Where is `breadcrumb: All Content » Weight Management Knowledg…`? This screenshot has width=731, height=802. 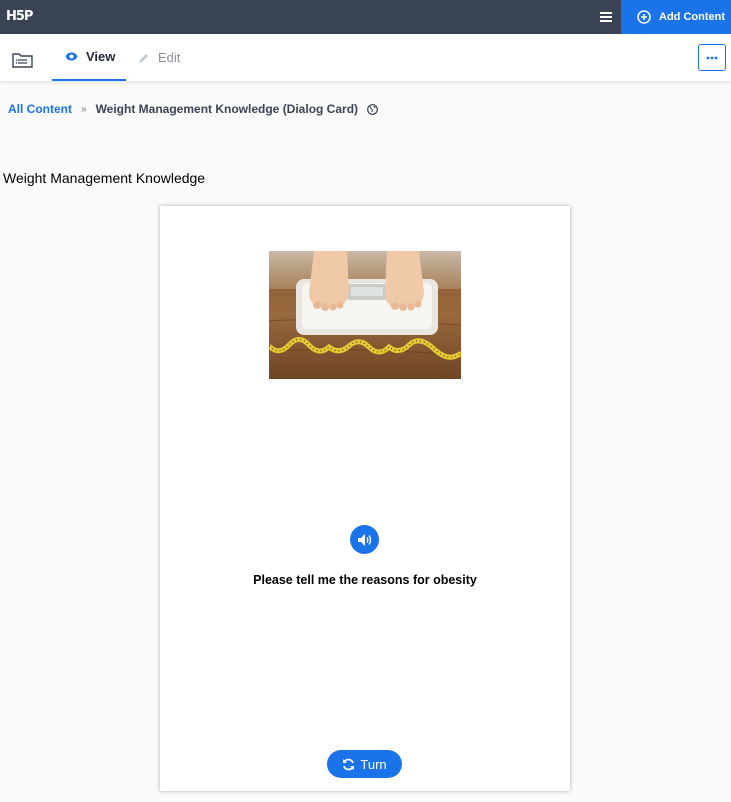
breadcrumb: All Content » Weight Management Knowledg… is located at coordinates (193, 109).